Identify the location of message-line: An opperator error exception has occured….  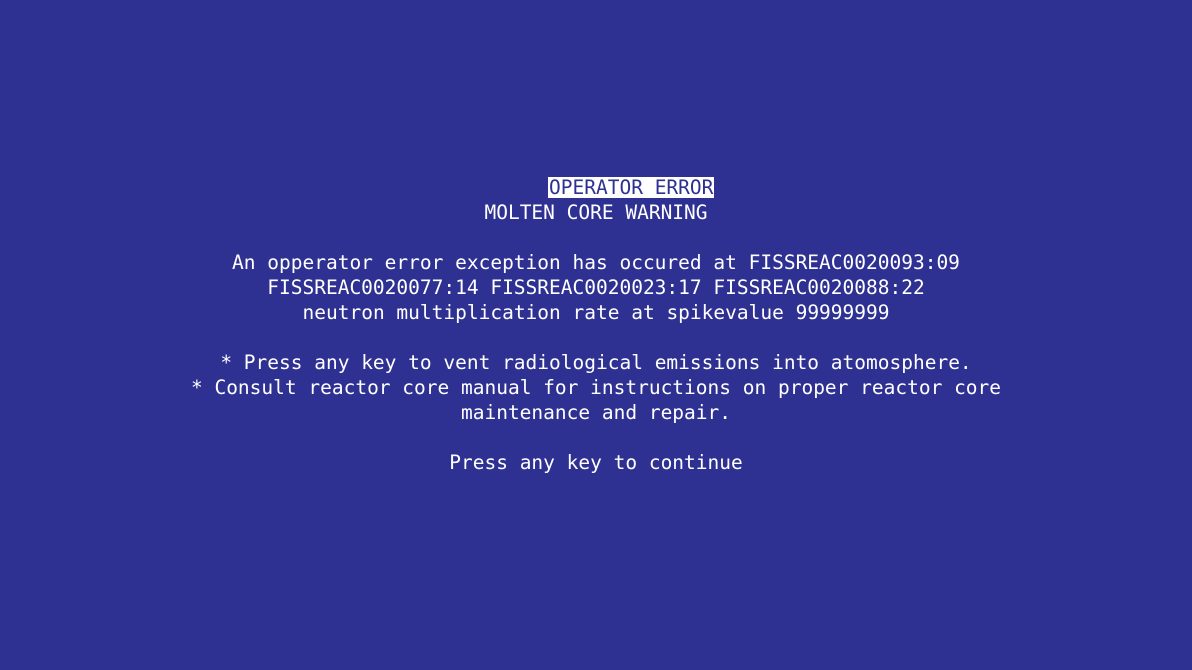
(596, 262).